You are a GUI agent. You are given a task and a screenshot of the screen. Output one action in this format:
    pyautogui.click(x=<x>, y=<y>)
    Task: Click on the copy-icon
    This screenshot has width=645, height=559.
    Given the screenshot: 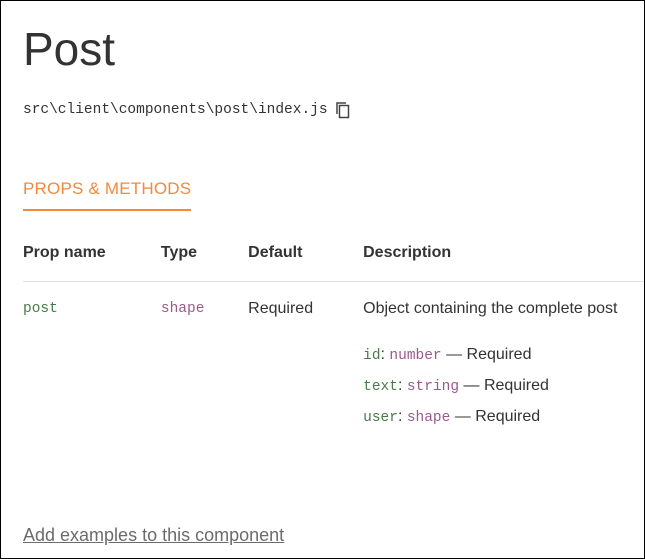 What is the action you would take?
    pyautogui.click(x=343, y=110)
    